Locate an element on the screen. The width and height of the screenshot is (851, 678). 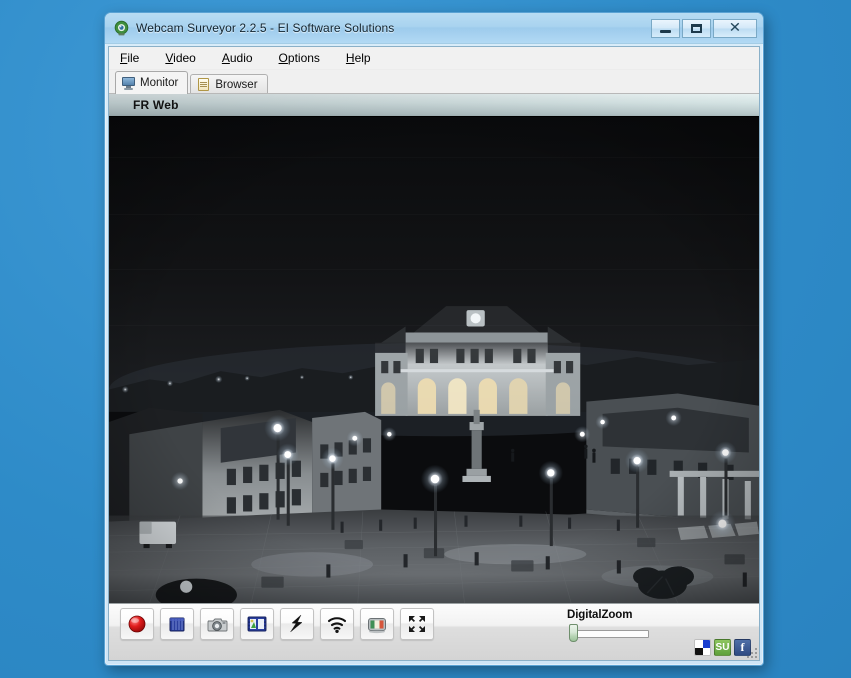
tab-strip: Monitor Browser is located at coordinates (434, 82).